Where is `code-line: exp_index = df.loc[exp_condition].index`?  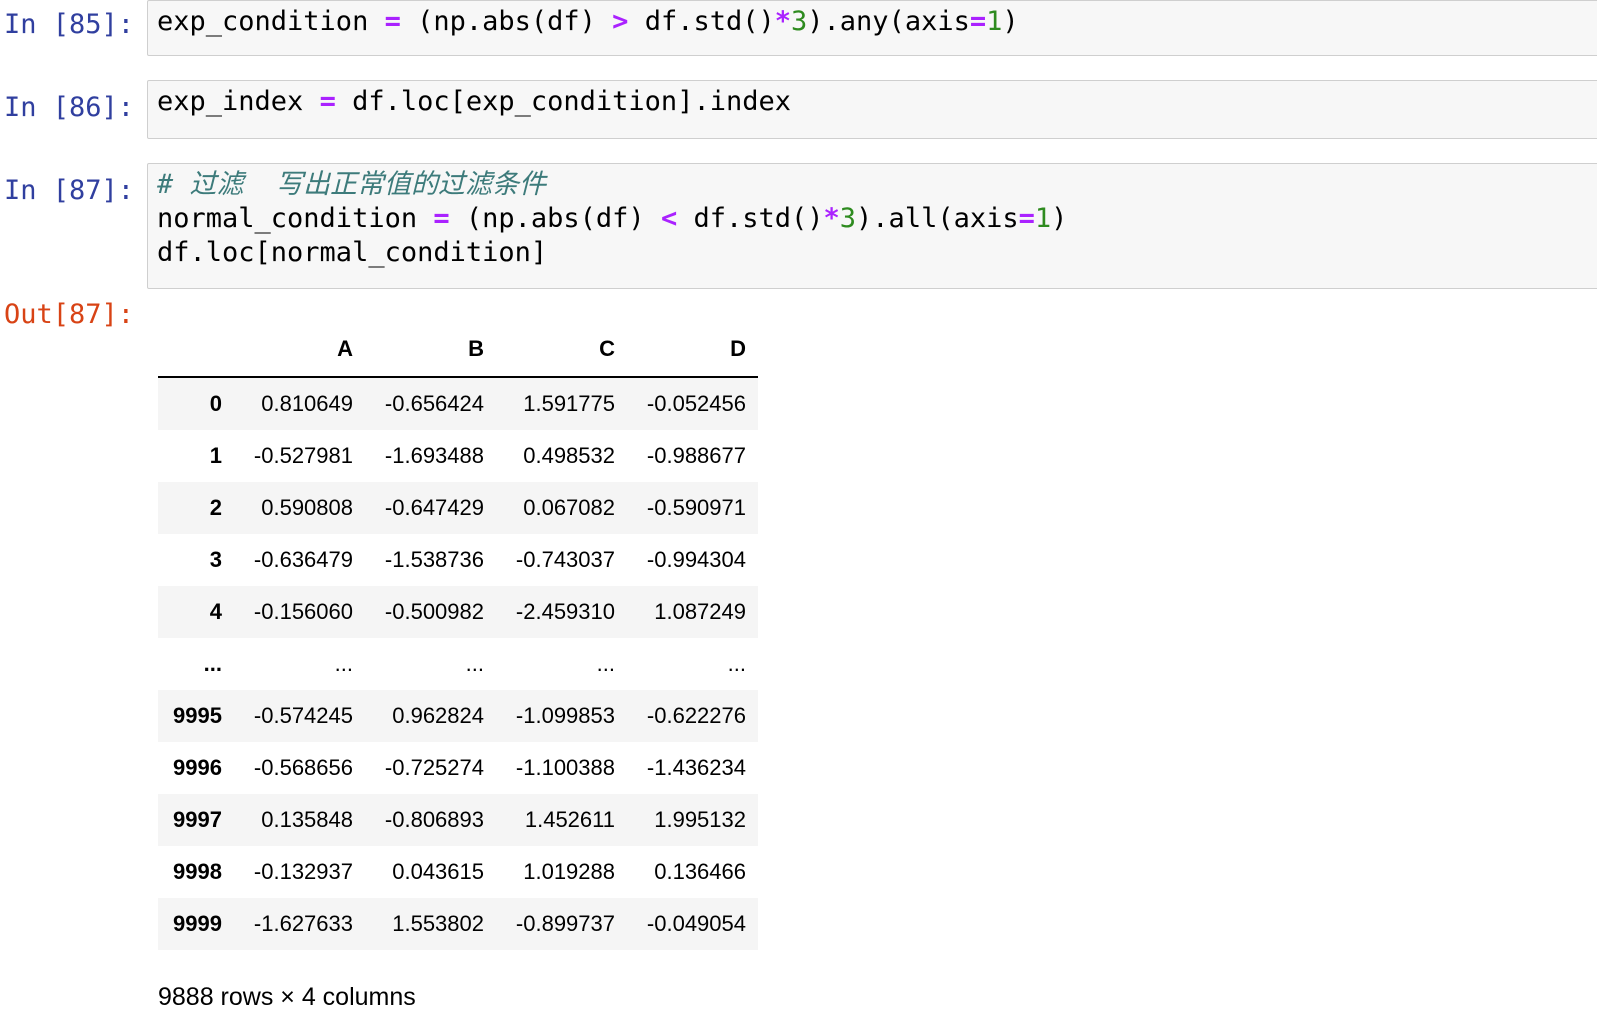 code-line: exp_index = df.loc[exp_condition].index is located at coordinates (874, 102).